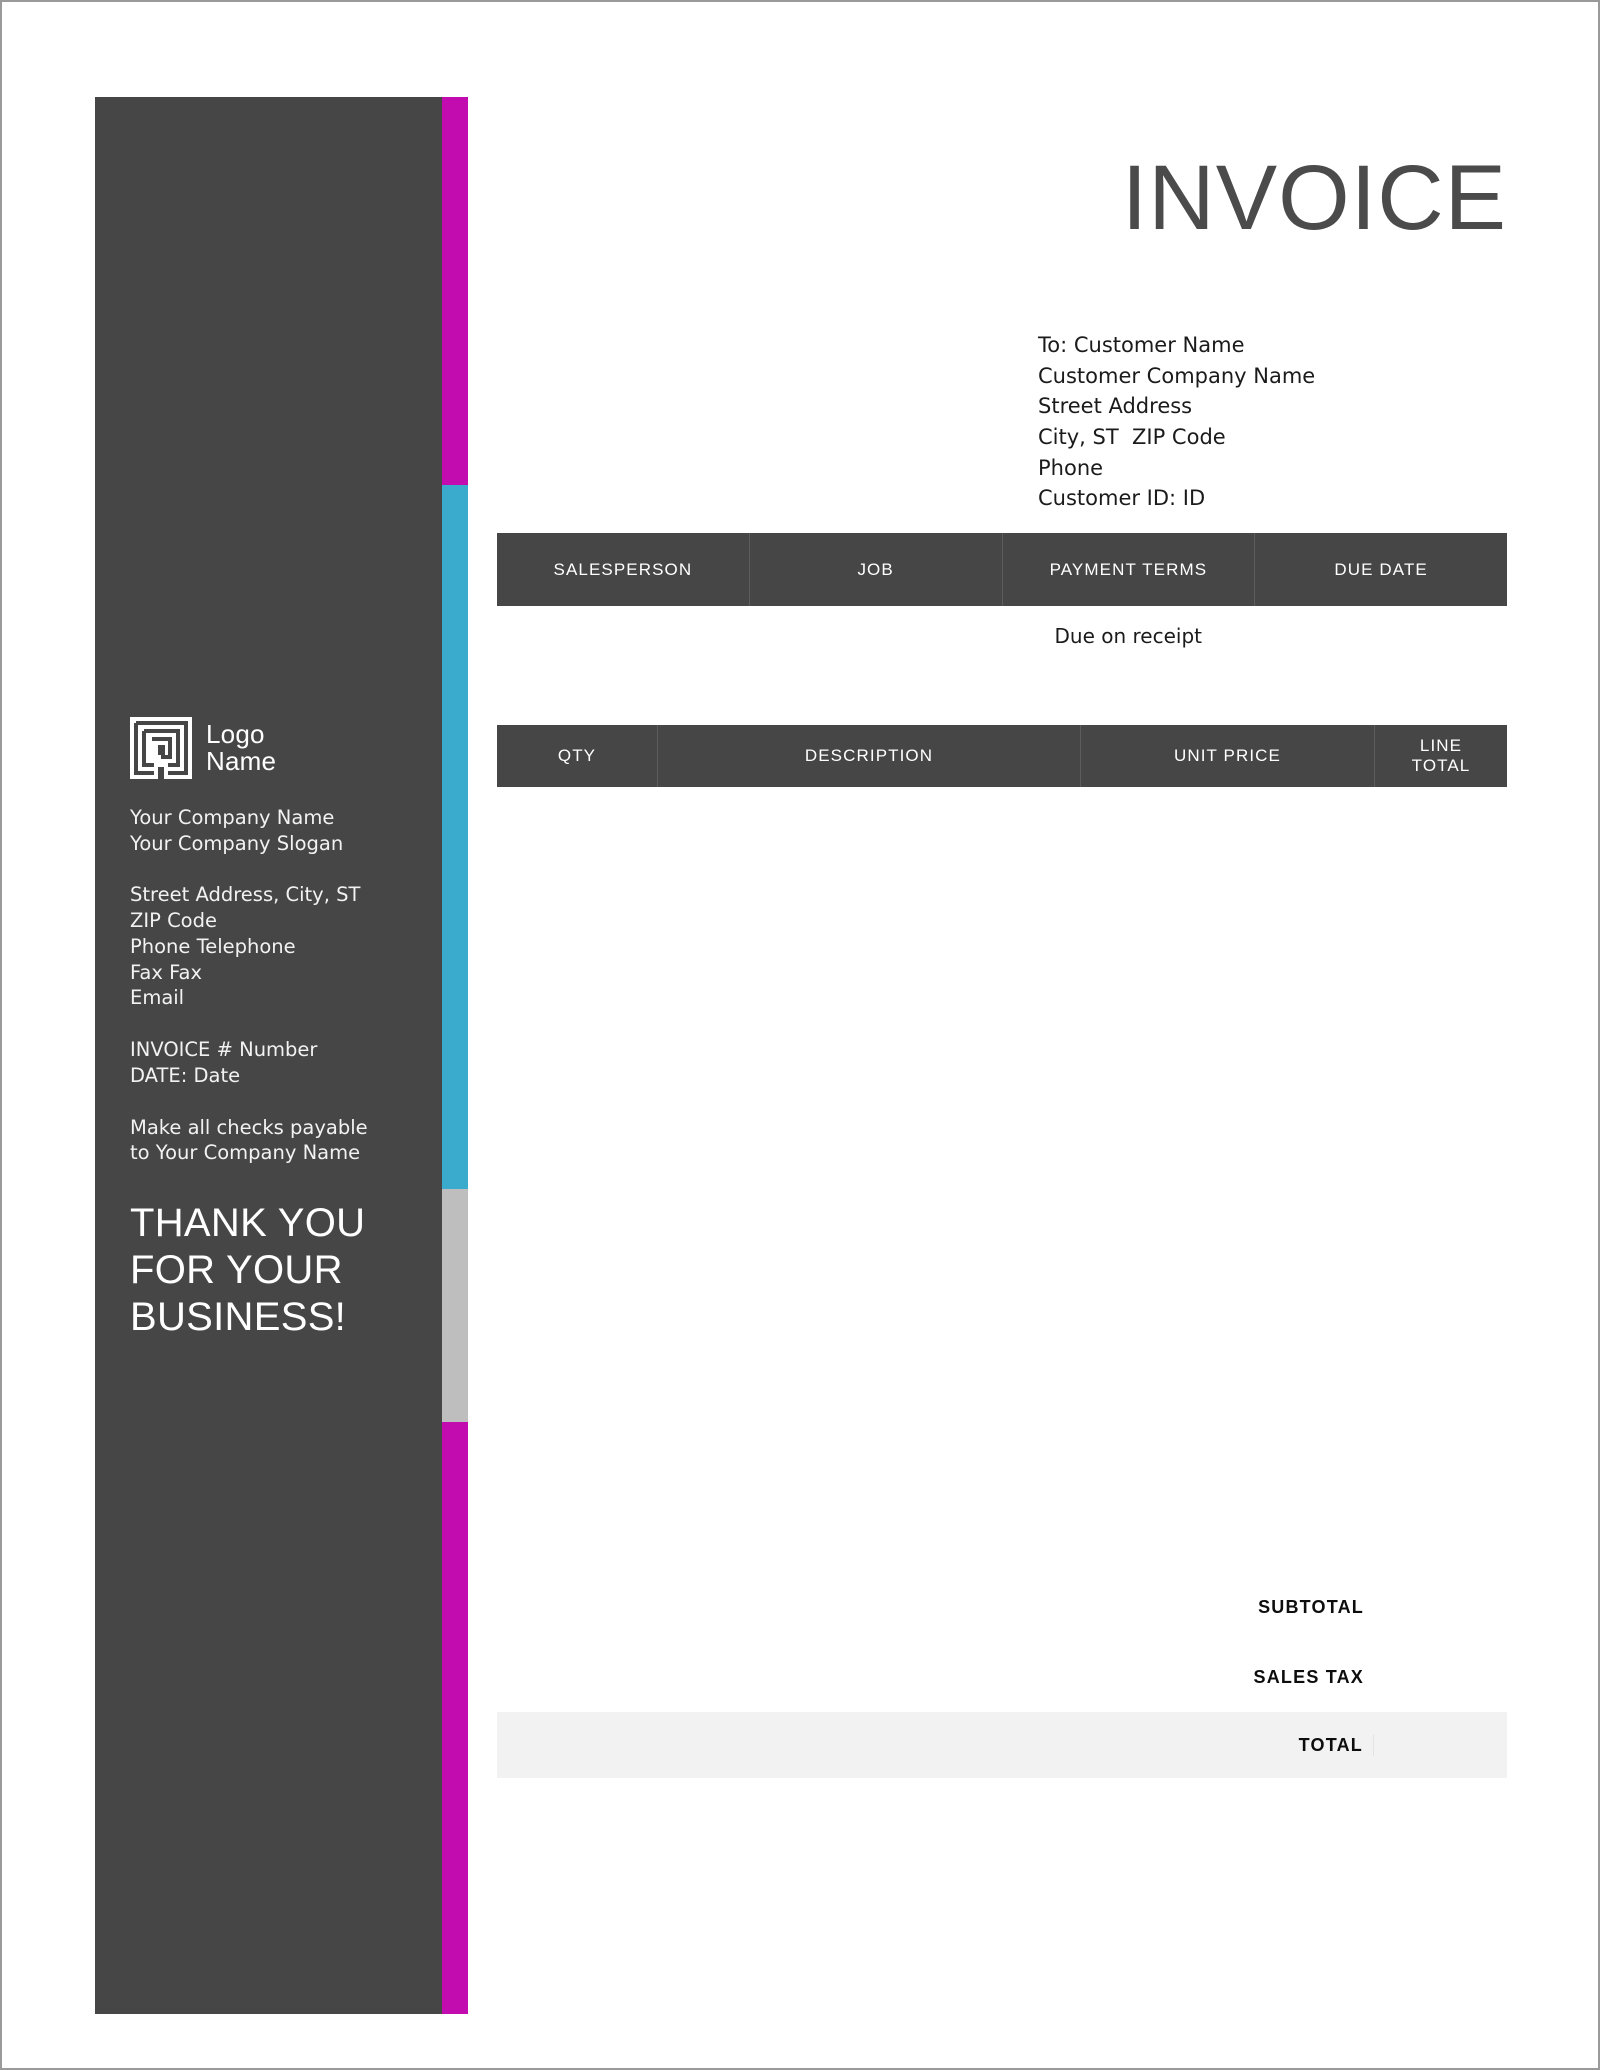 Image resolution: width=1600 pixels, height=2070 pixels. I want to click on value-job, so click(876, 636).